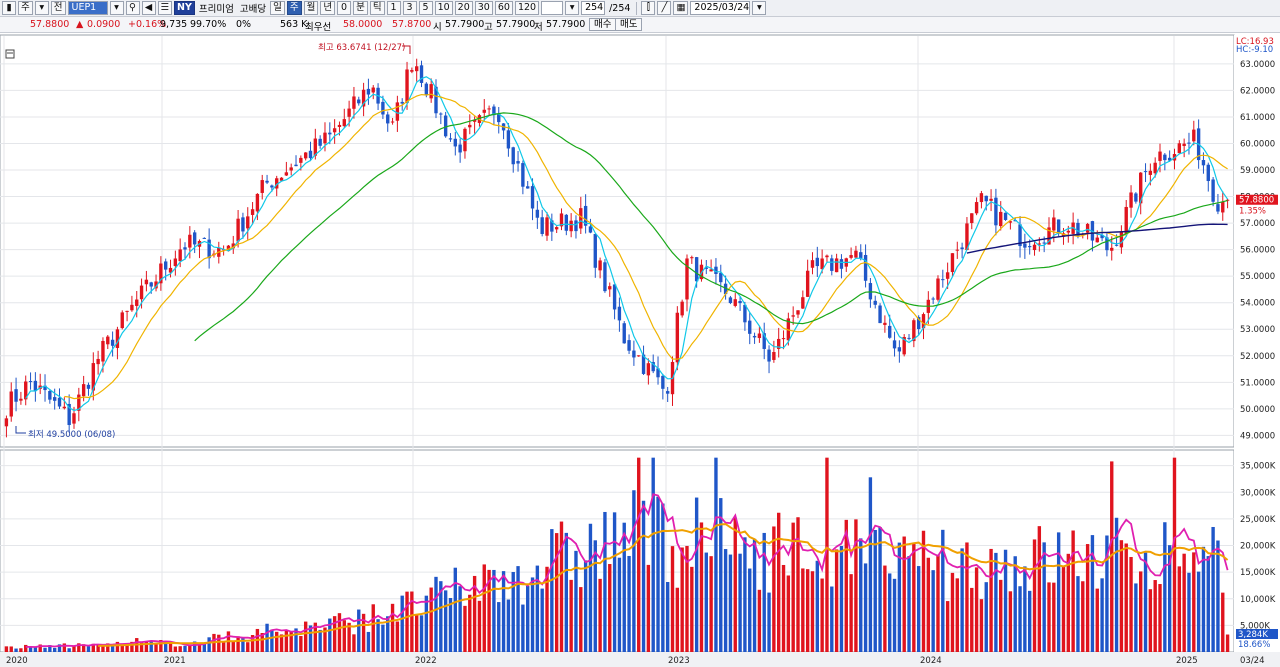 This screenshot has height=667, width=1280. Describe the element at coordinates (1257, 118) in the screenshot. I see `price-tick-label: 61.0000` at that location.